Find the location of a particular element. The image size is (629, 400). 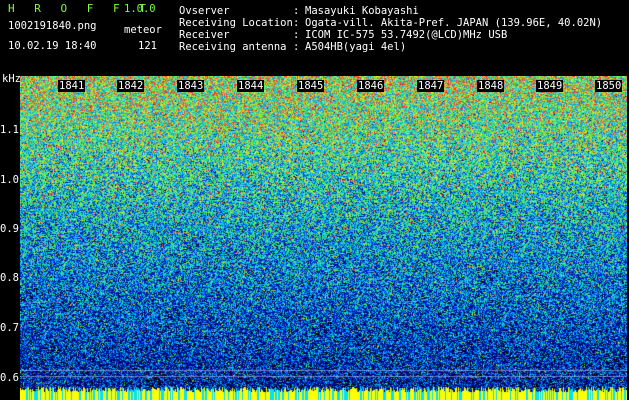

y-tick-label: 1.1 is located at coordinates (9, 130).